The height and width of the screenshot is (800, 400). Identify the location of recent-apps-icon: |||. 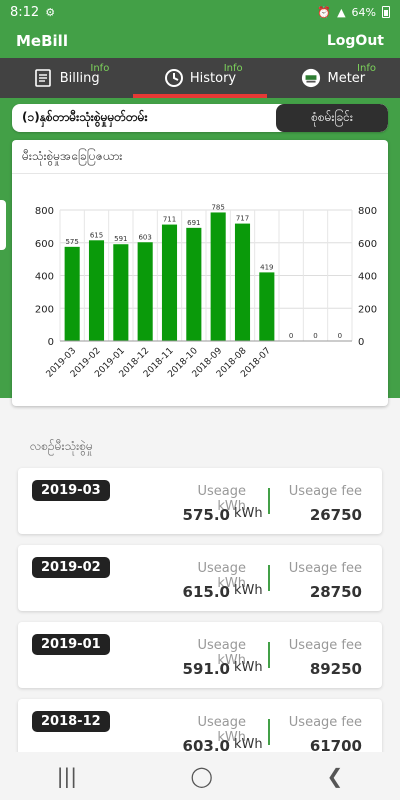
(67, 776).